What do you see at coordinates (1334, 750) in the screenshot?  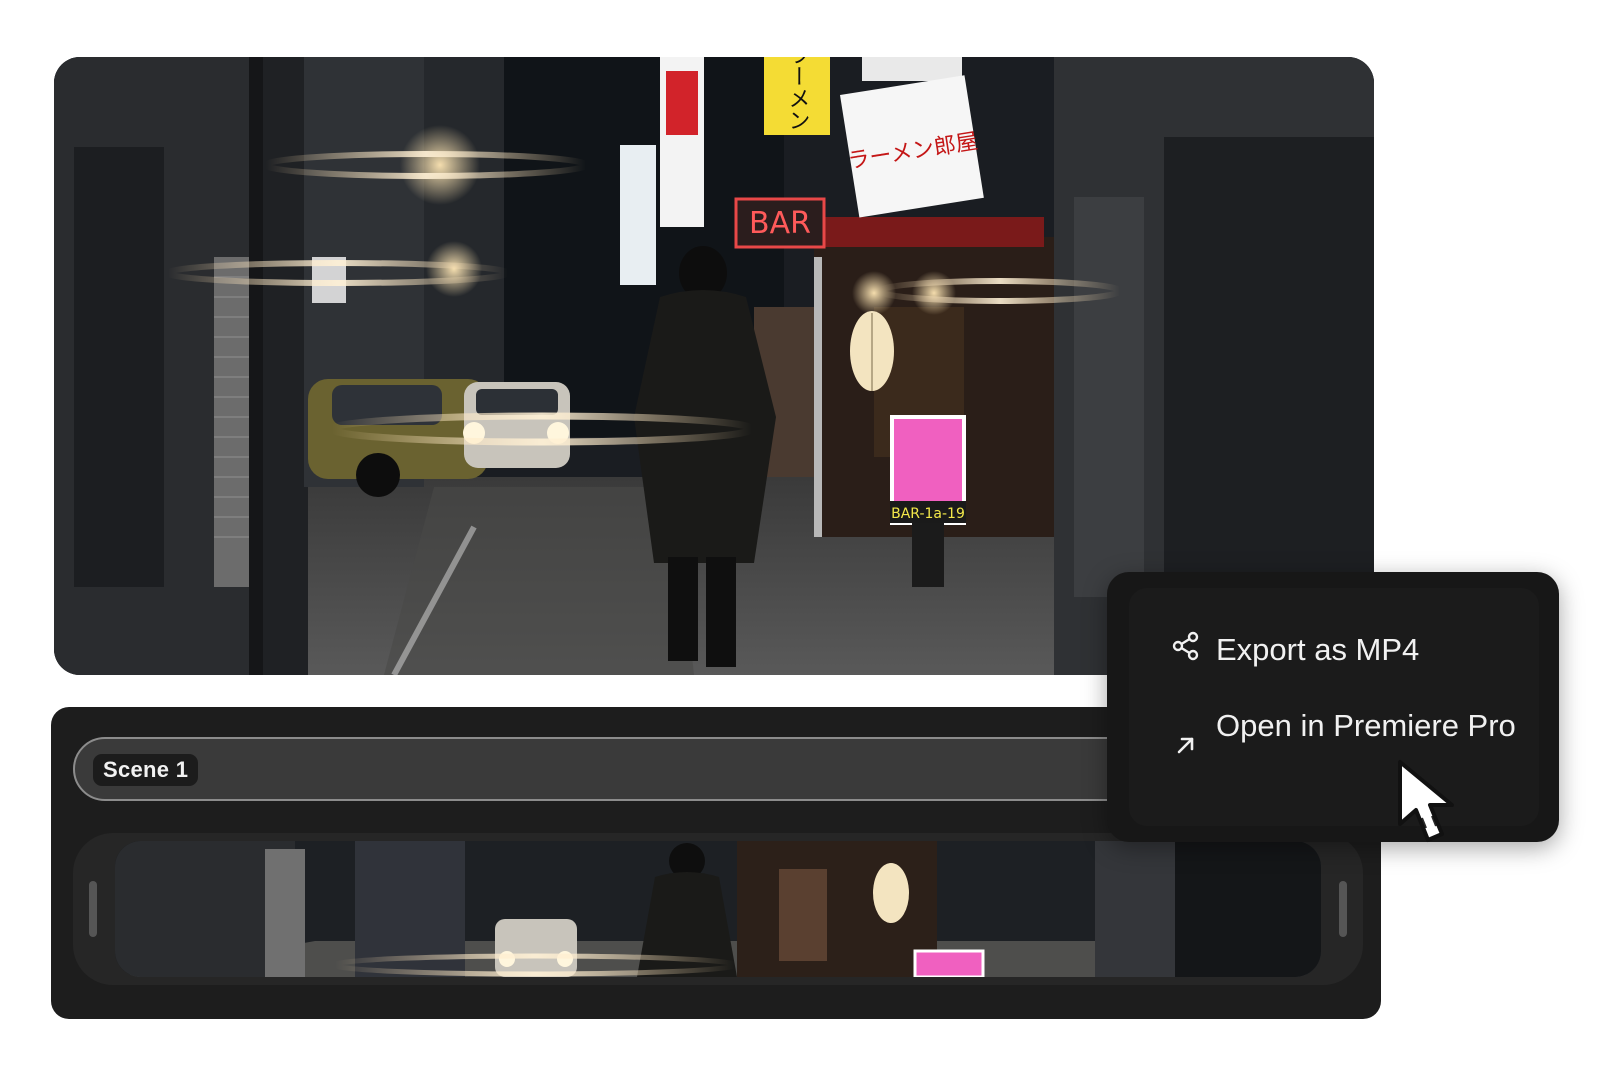 I see `open-in-premiere-menu-item: Open in Premiere Pro` at bounding box center [1334, 750].